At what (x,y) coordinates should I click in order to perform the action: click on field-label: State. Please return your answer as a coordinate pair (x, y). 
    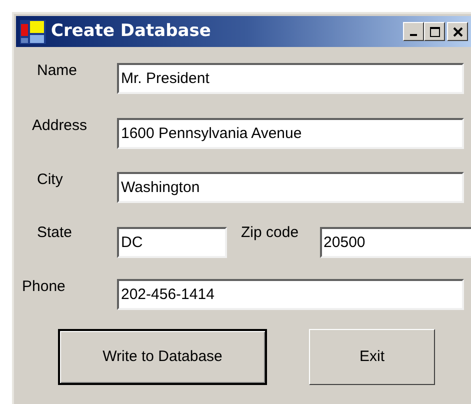
    Looking at the image, I should click on (54, 232).